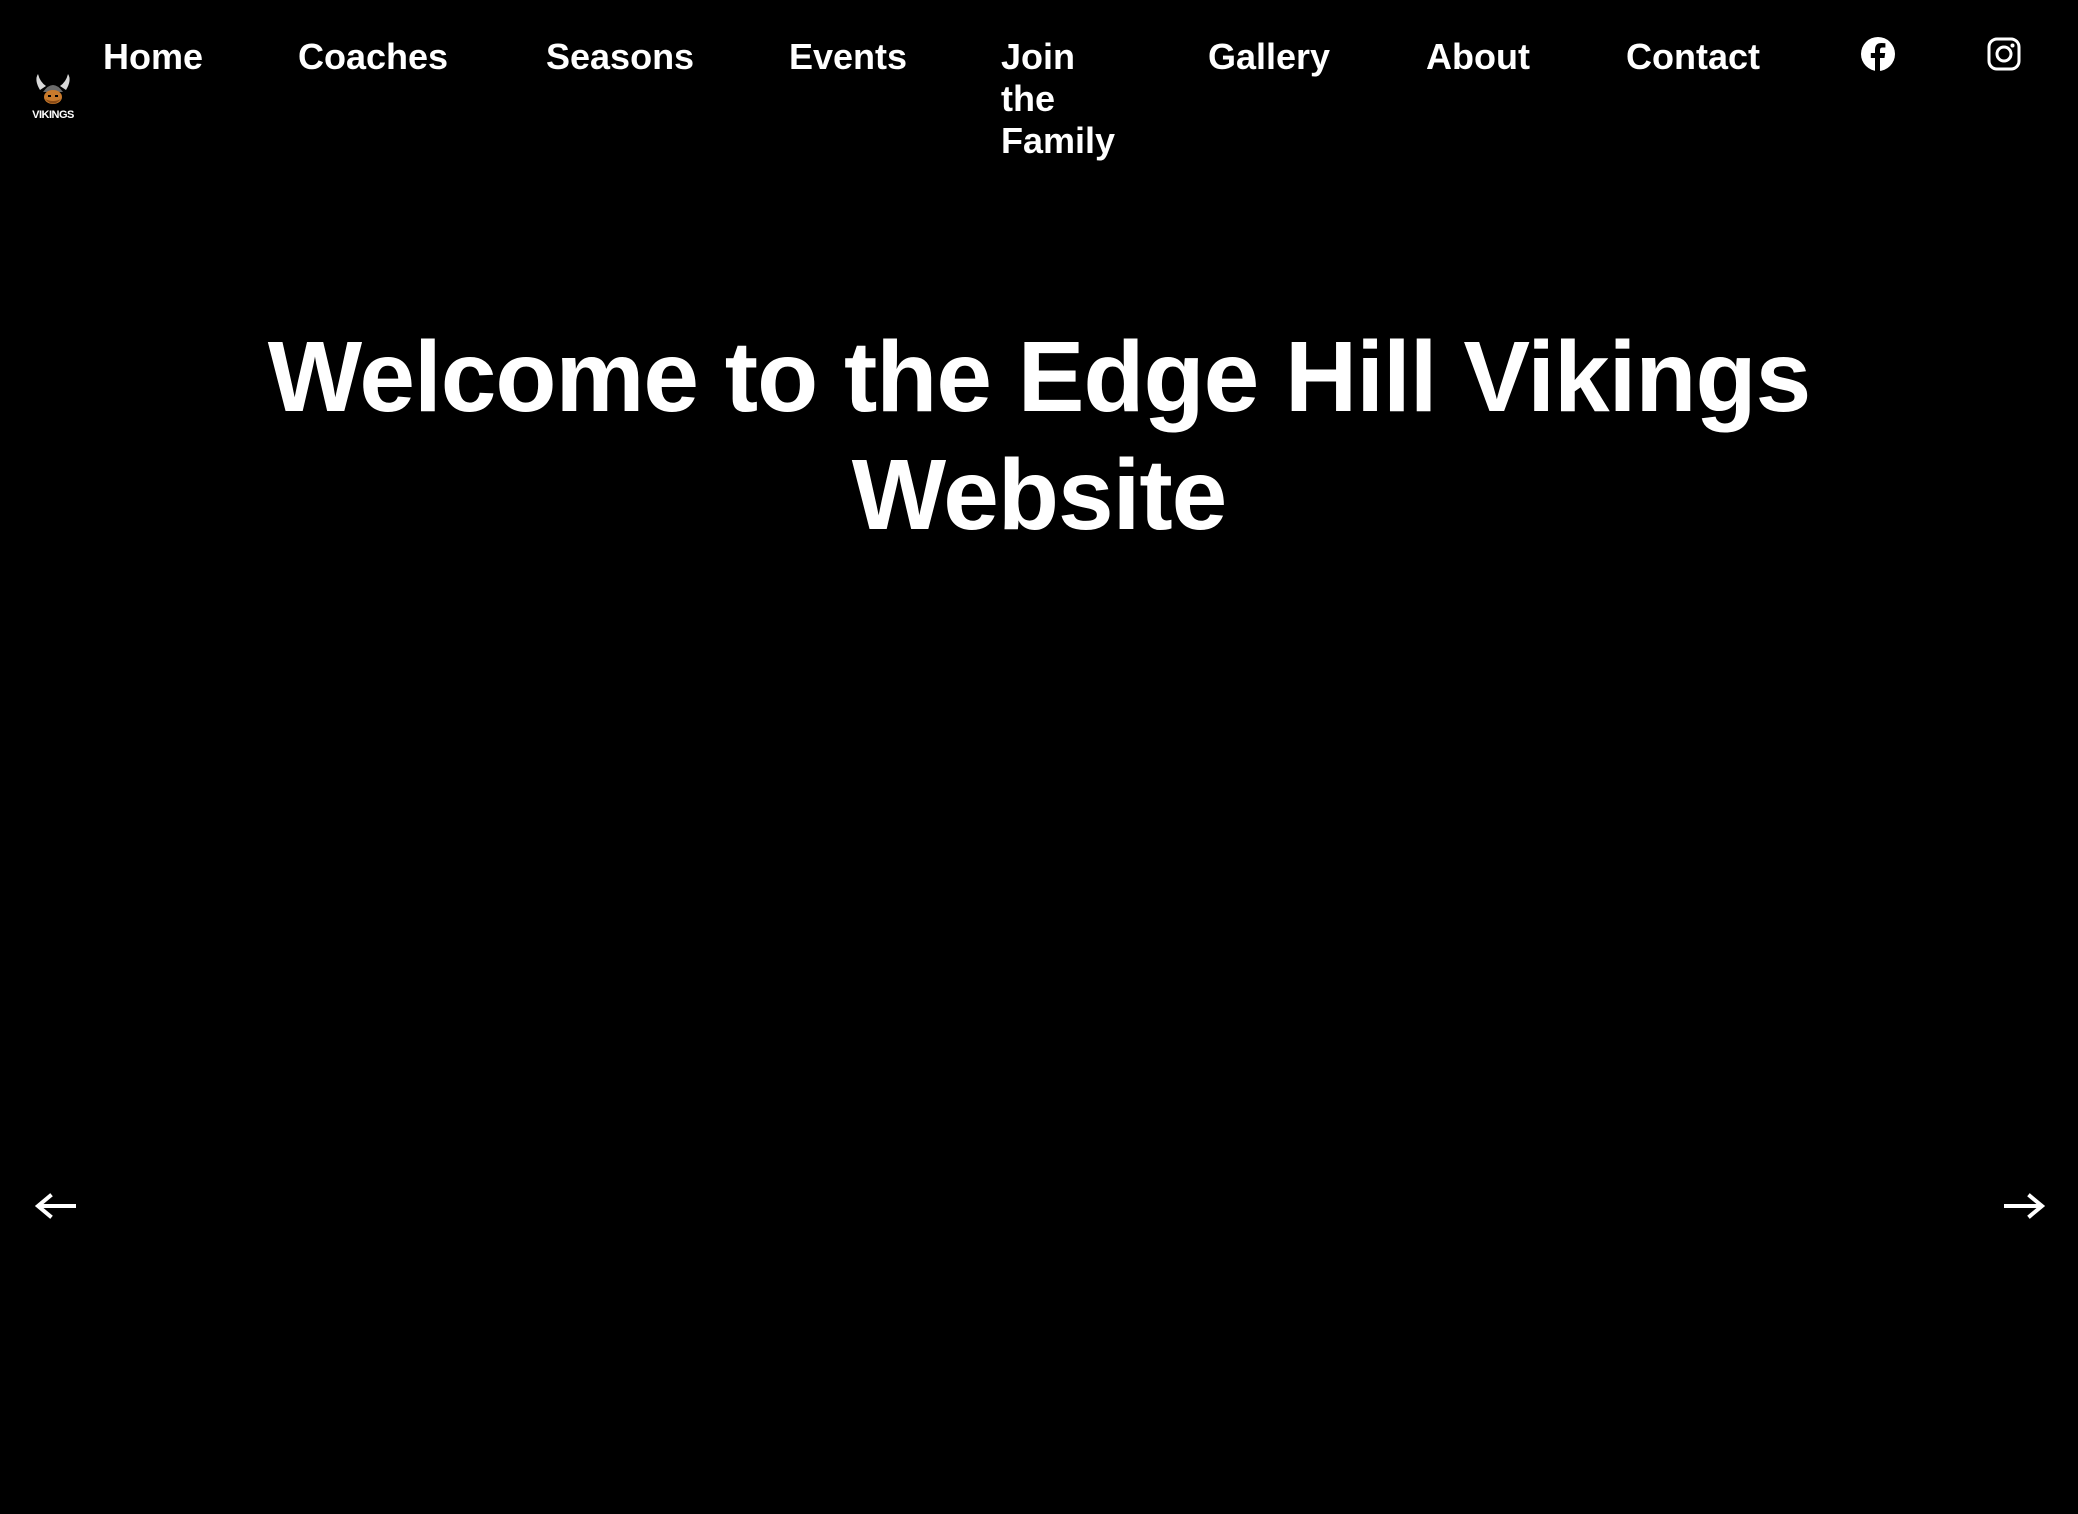 This screenshot has width=2078, height=1514. I want to click on arrow-right-icon, so click(2024, 1206).